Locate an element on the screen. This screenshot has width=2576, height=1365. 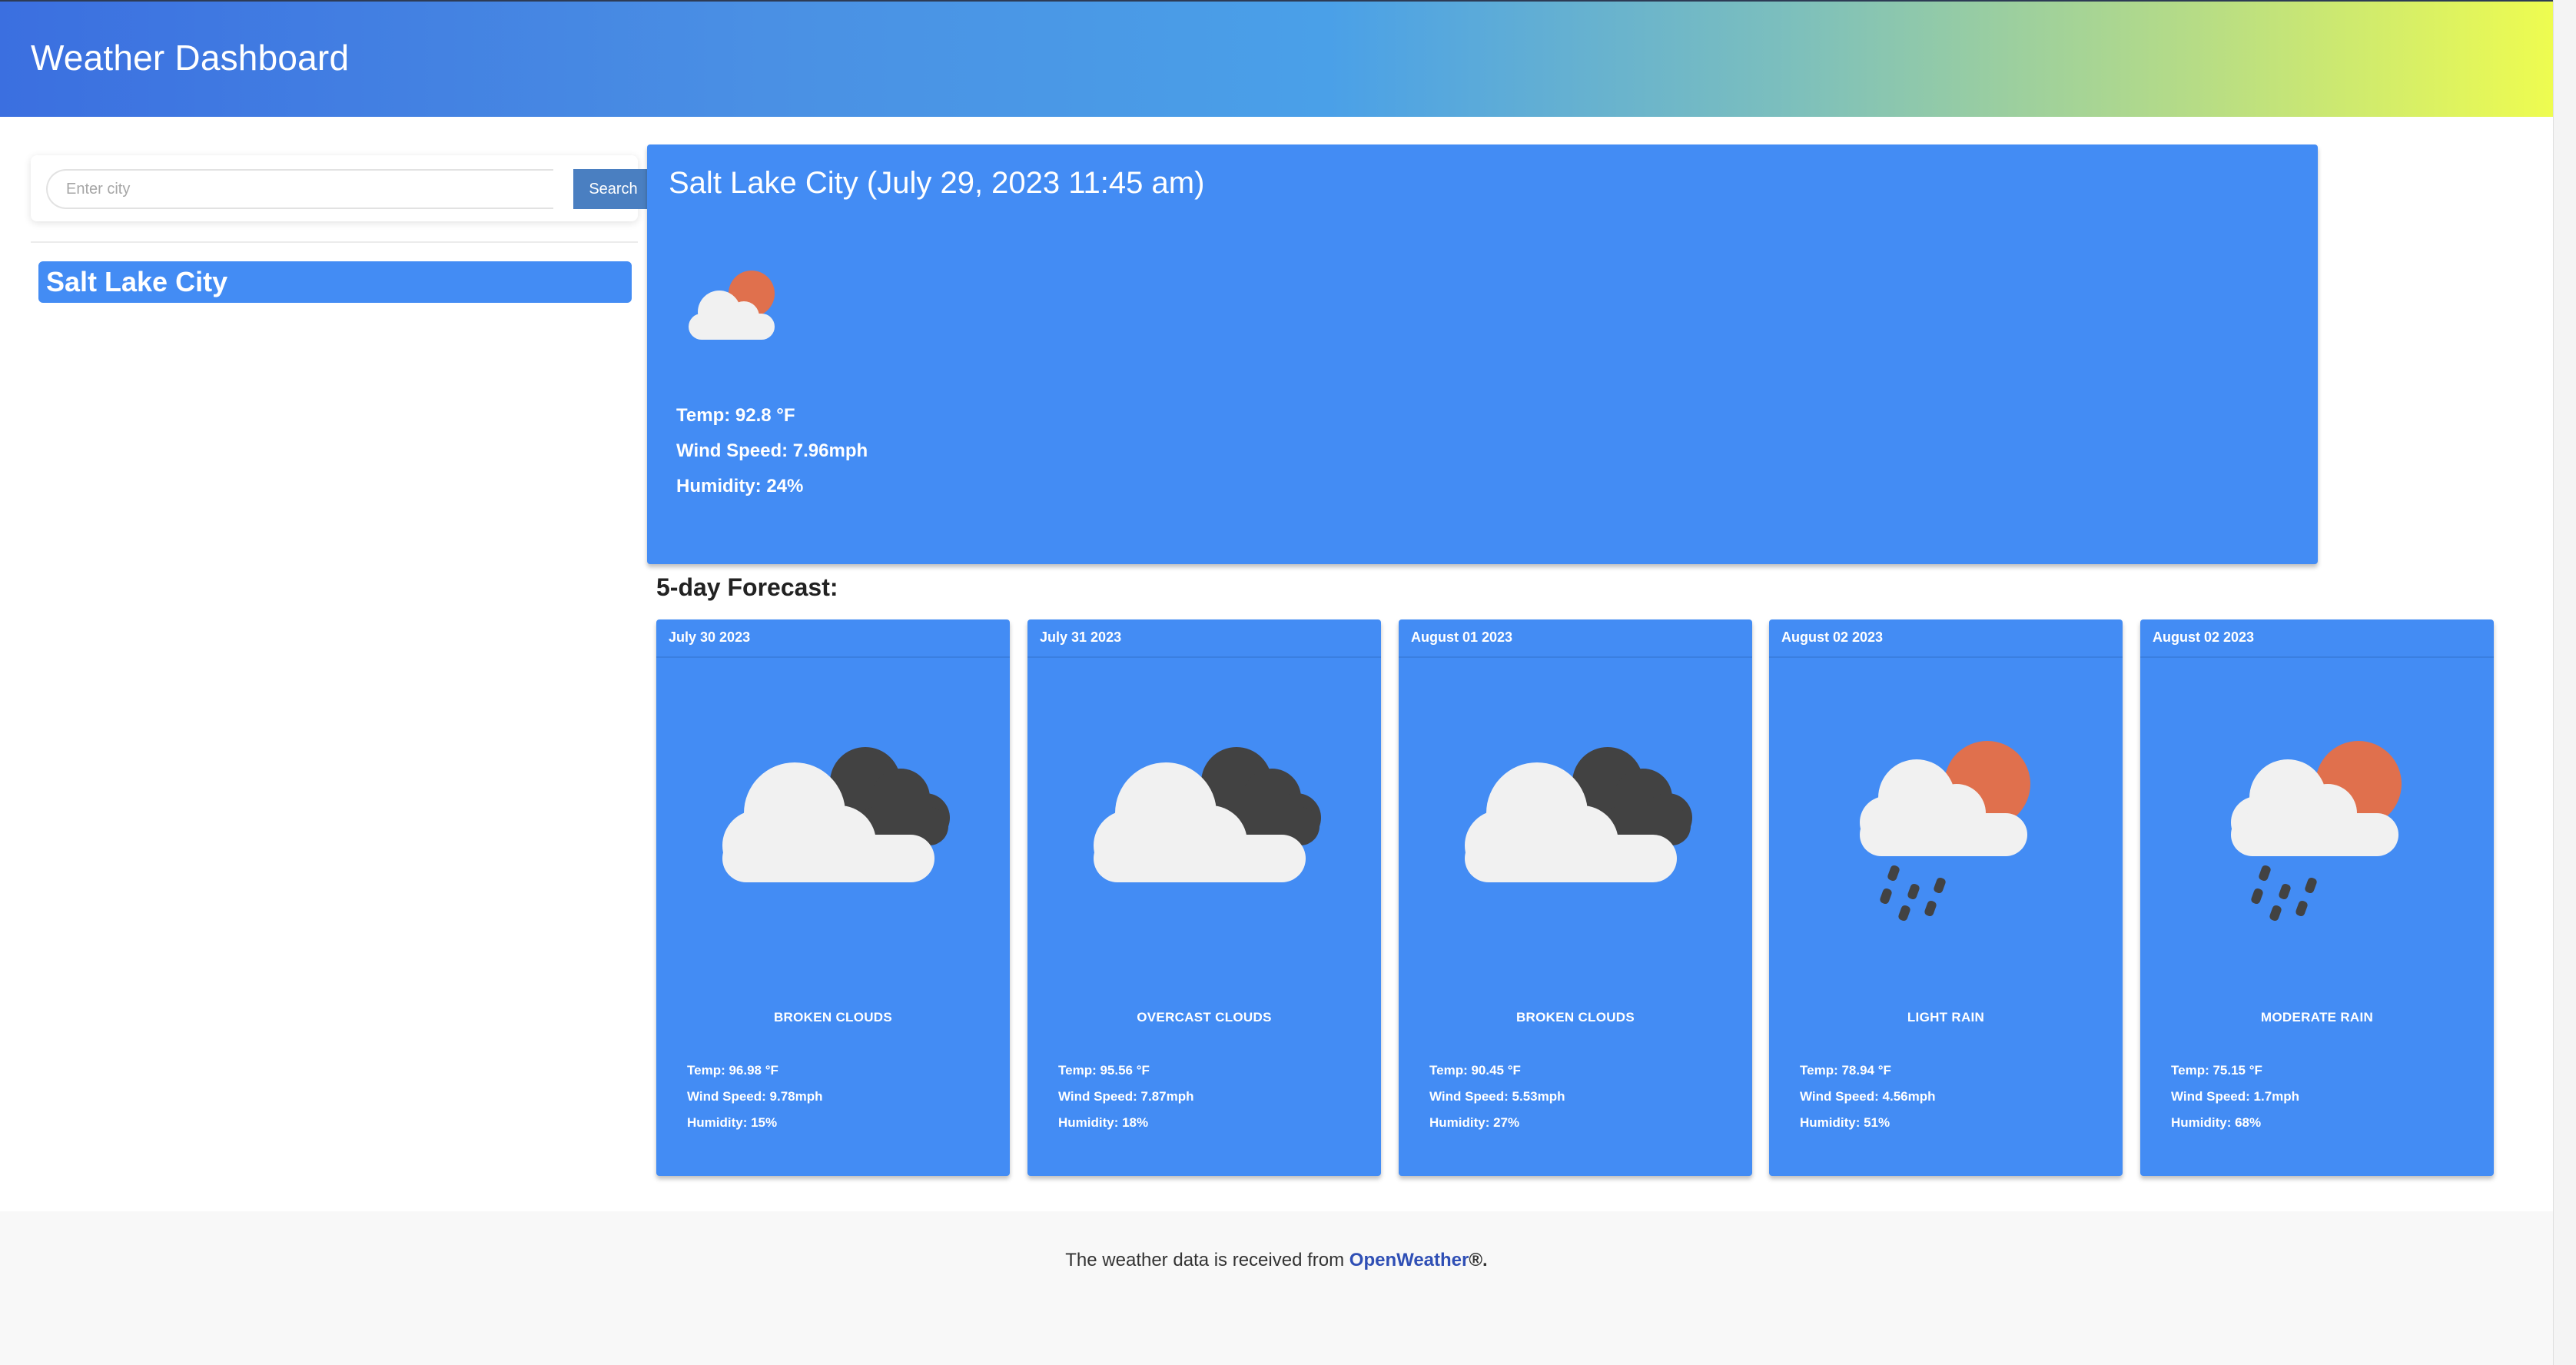
overcast-clouds-icon is located at coordinates (1204, 819).